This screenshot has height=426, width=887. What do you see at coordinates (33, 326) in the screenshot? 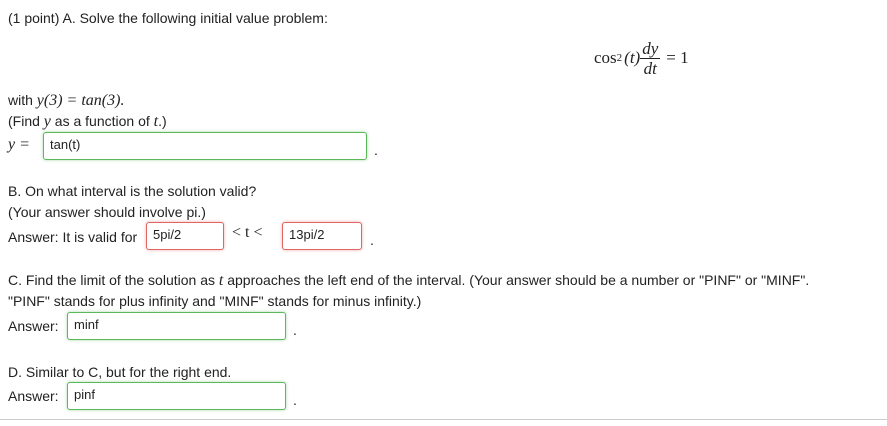
I see `part-c-answer-label: Answer:` at bounding box center [33, 326].